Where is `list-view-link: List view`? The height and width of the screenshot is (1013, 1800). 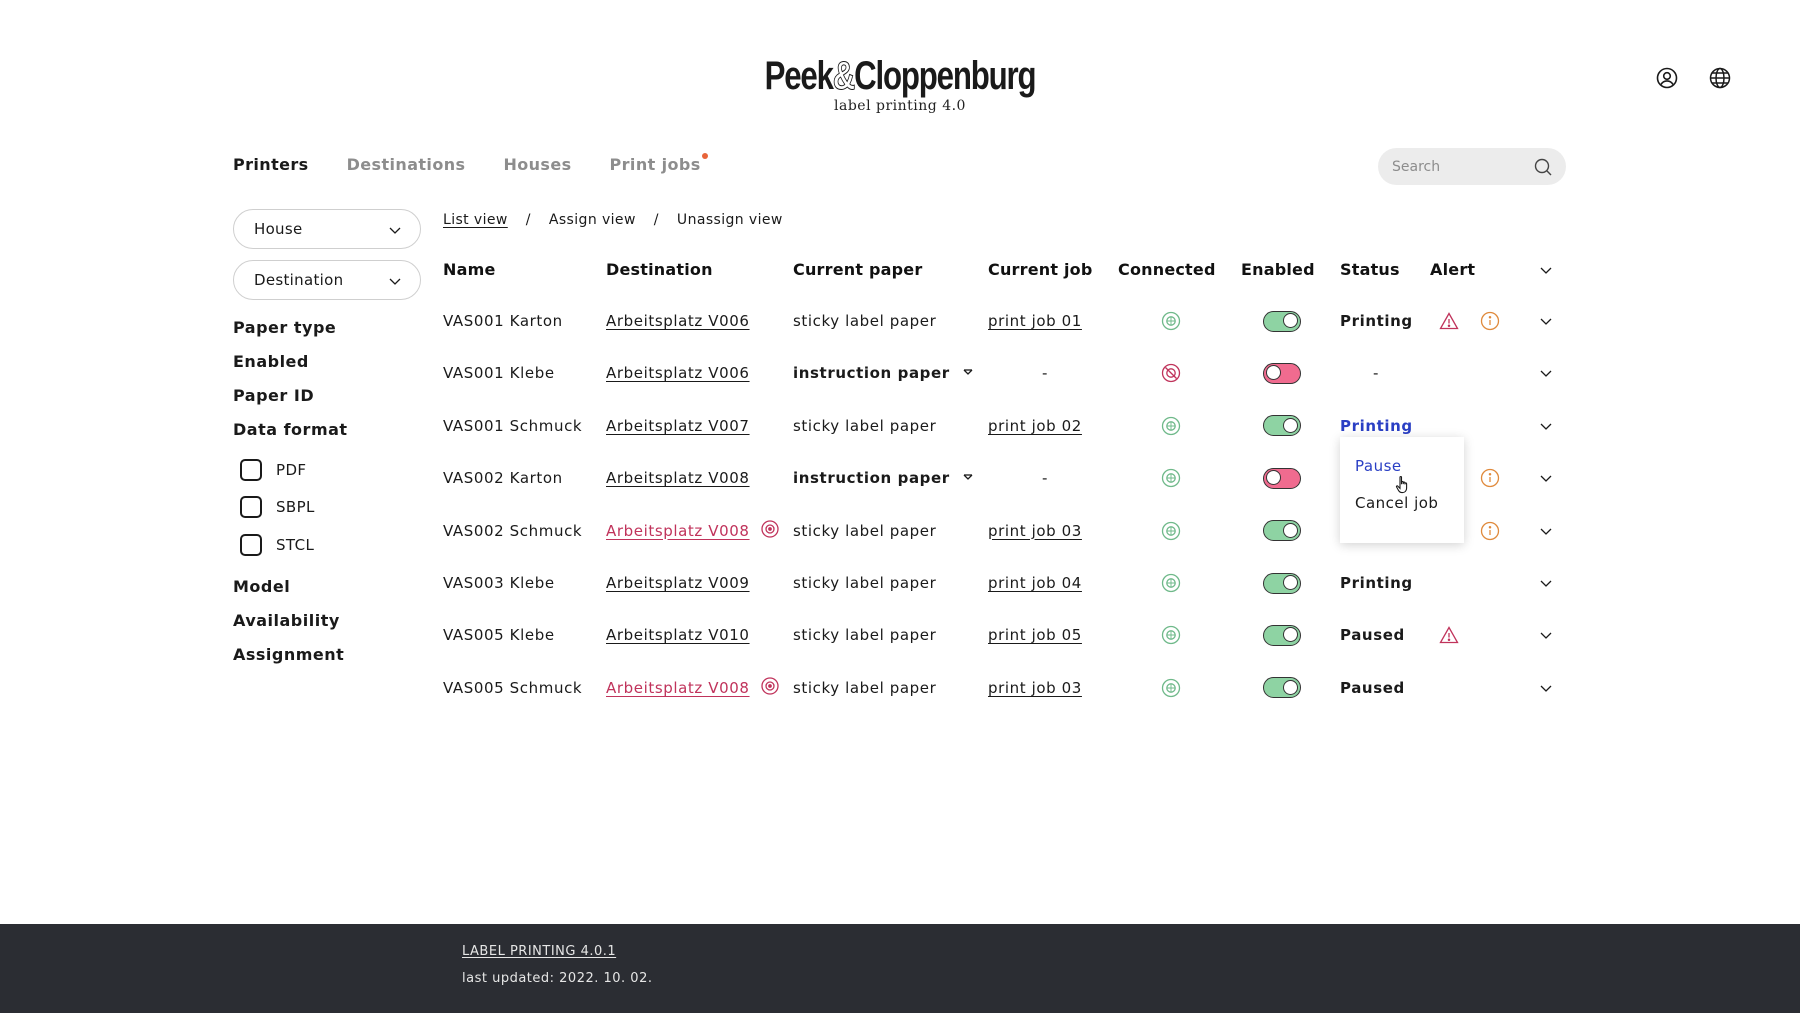 list-view-link: List view is located at coordinates (475, 220).